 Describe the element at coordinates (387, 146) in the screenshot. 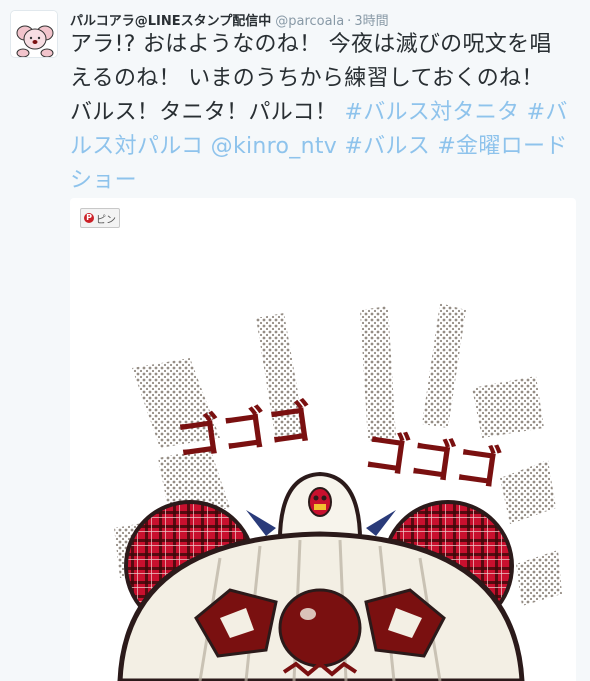

I see `hashtag-link: #バルス` at that location.